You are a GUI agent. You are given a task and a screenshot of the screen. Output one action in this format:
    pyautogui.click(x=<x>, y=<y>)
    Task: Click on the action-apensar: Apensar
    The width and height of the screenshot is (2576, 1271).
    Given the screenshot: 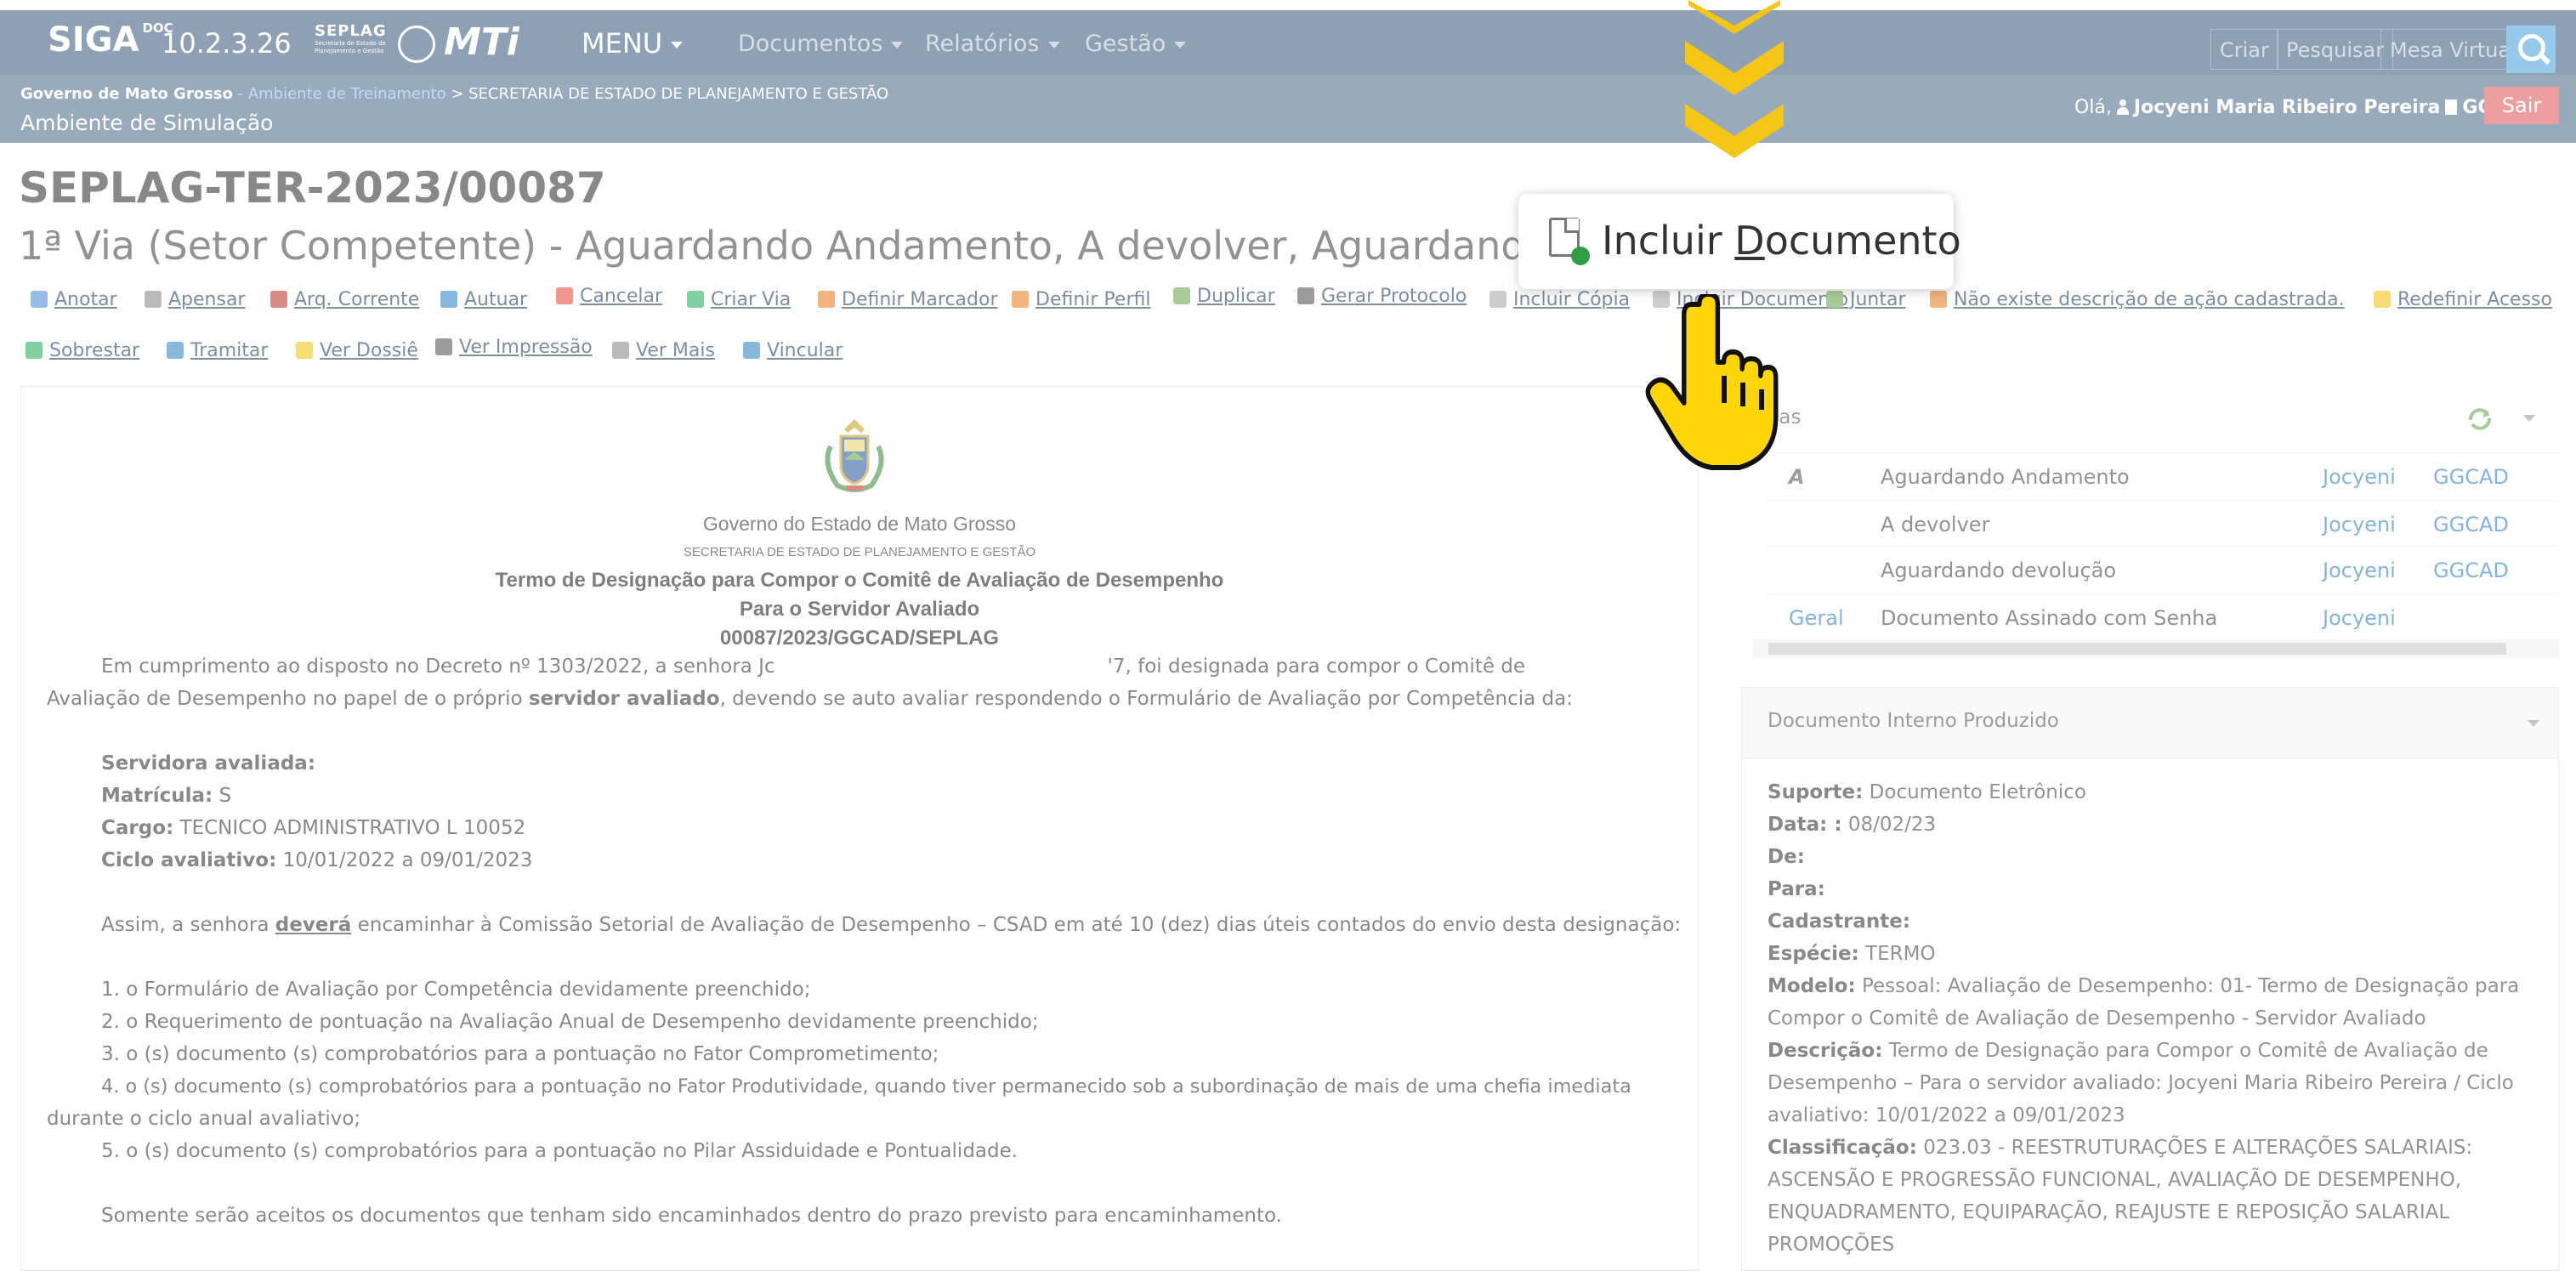 What is the action you would take?
    pyautogui.click(x=195, y=299)
    